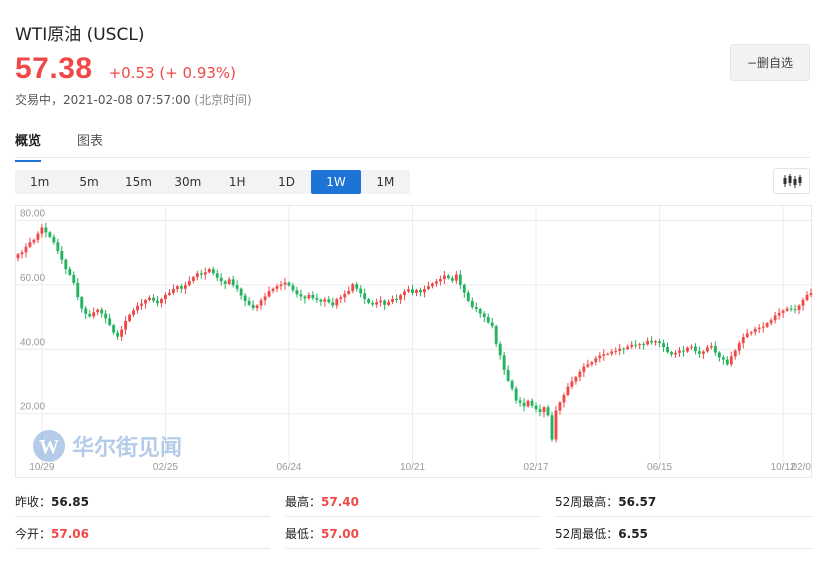  I want to click on x-tick-label: 10/29, so click(41, 467).